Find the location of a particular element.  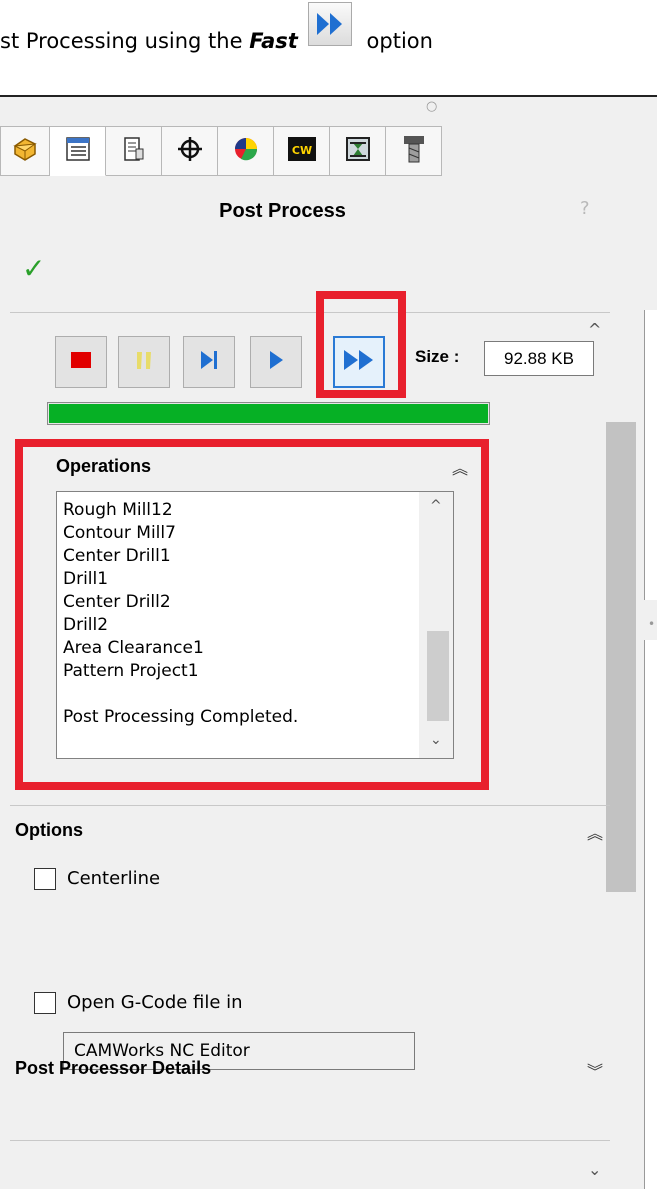

progress-fill is located at coordinates (268, 413).